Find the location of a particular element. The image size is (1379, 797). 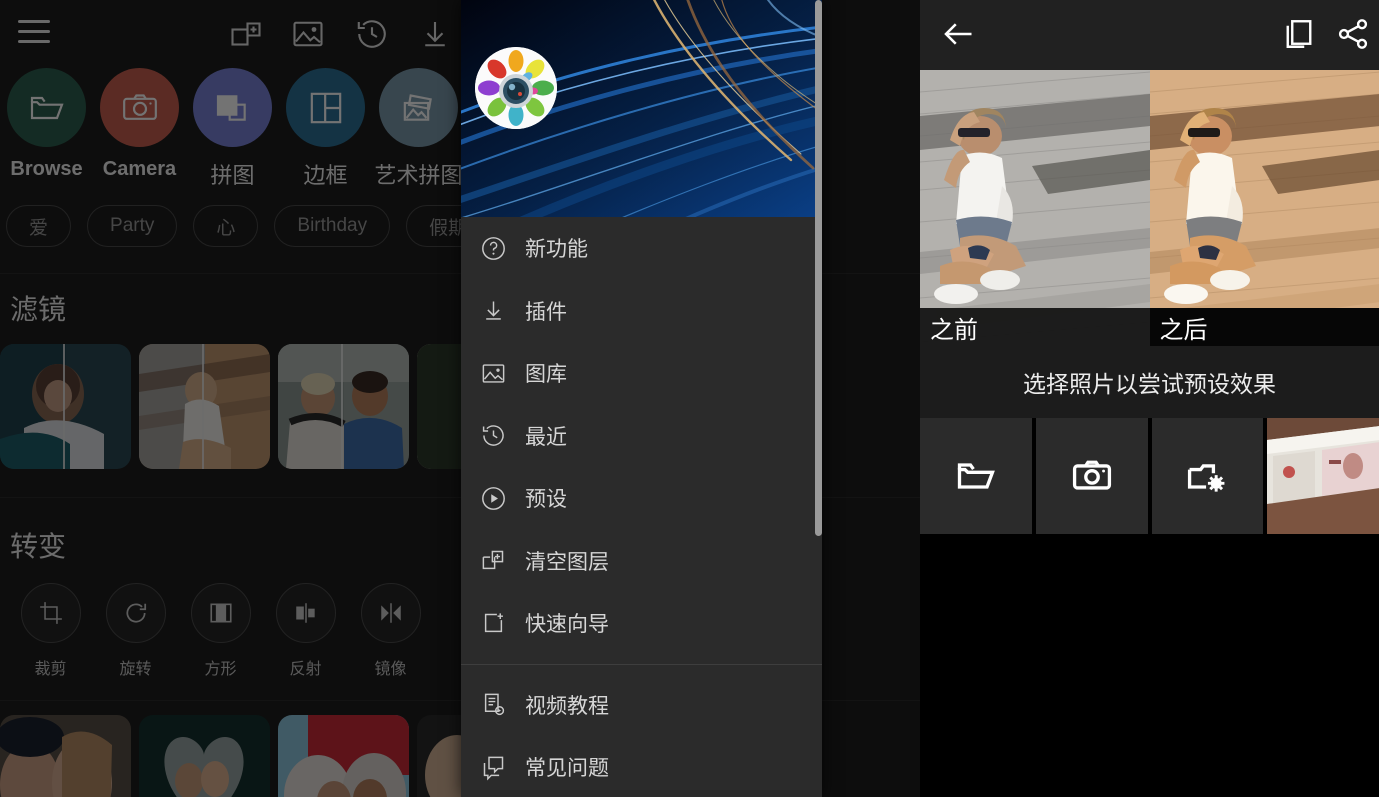

drawer-item-label: 快速向导 is located at coordinates (567, 625).